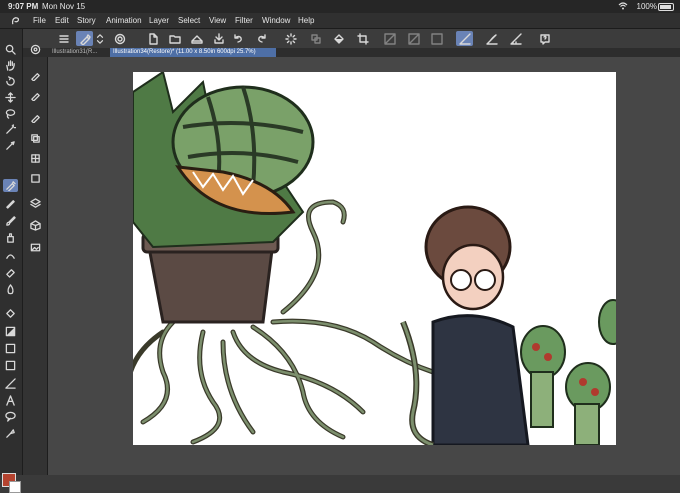 This screenshot has width=680, height=493. I want to click on status-date: Mon Nov 15, so click(64, 6).